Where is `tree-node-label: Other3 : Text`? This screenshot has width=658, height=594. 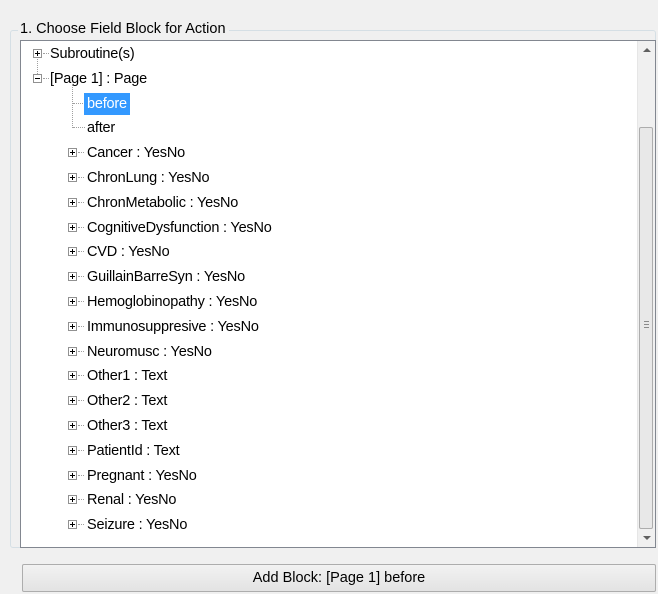
tree-node-label: Other3 : Text is located at coordinates (127, 426).